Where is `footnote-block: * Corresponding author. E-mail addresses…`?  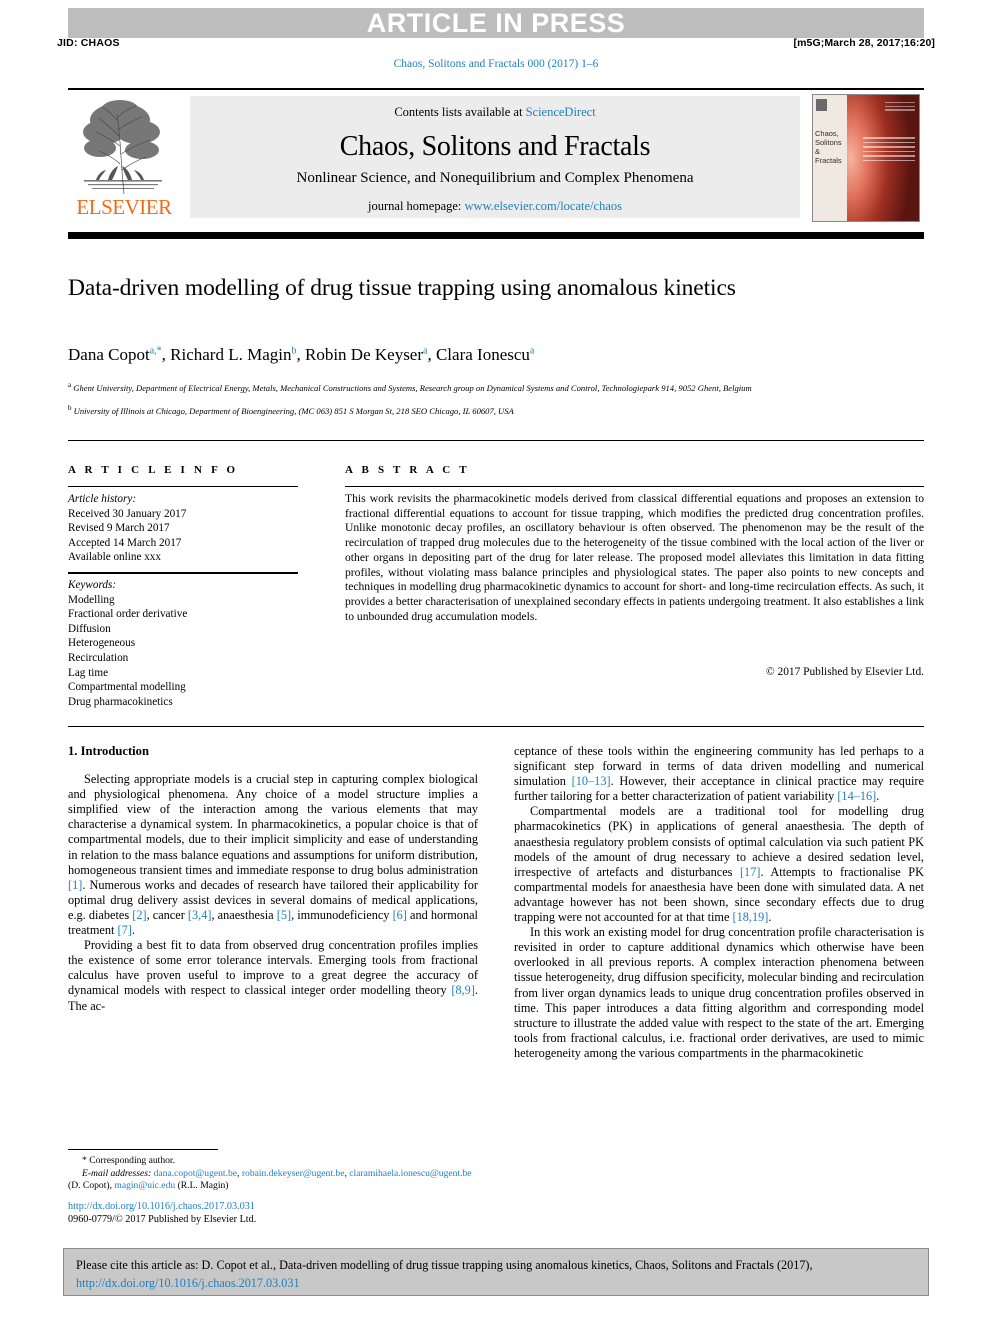 footnote-block: * Corresponding author. E-mail addresses… is located at coordinates (274, 1174).